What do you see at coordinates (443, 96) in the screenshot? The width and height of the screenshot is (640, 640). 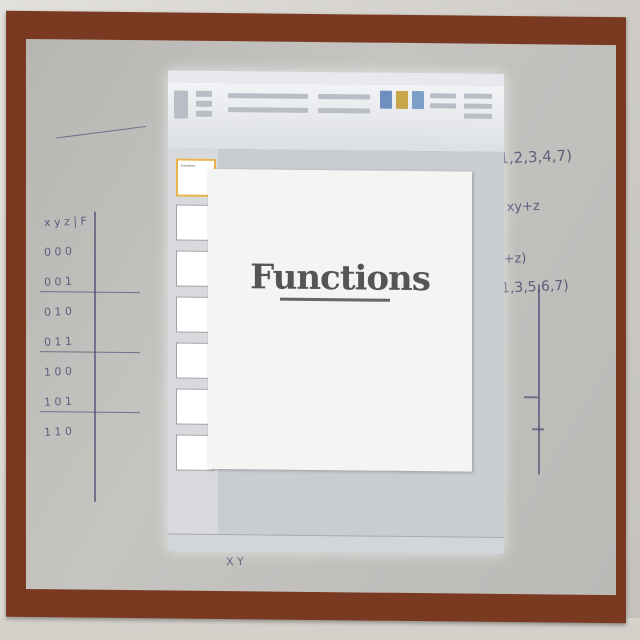 I see `shape-fill-button` at bounding box center [443, 96].